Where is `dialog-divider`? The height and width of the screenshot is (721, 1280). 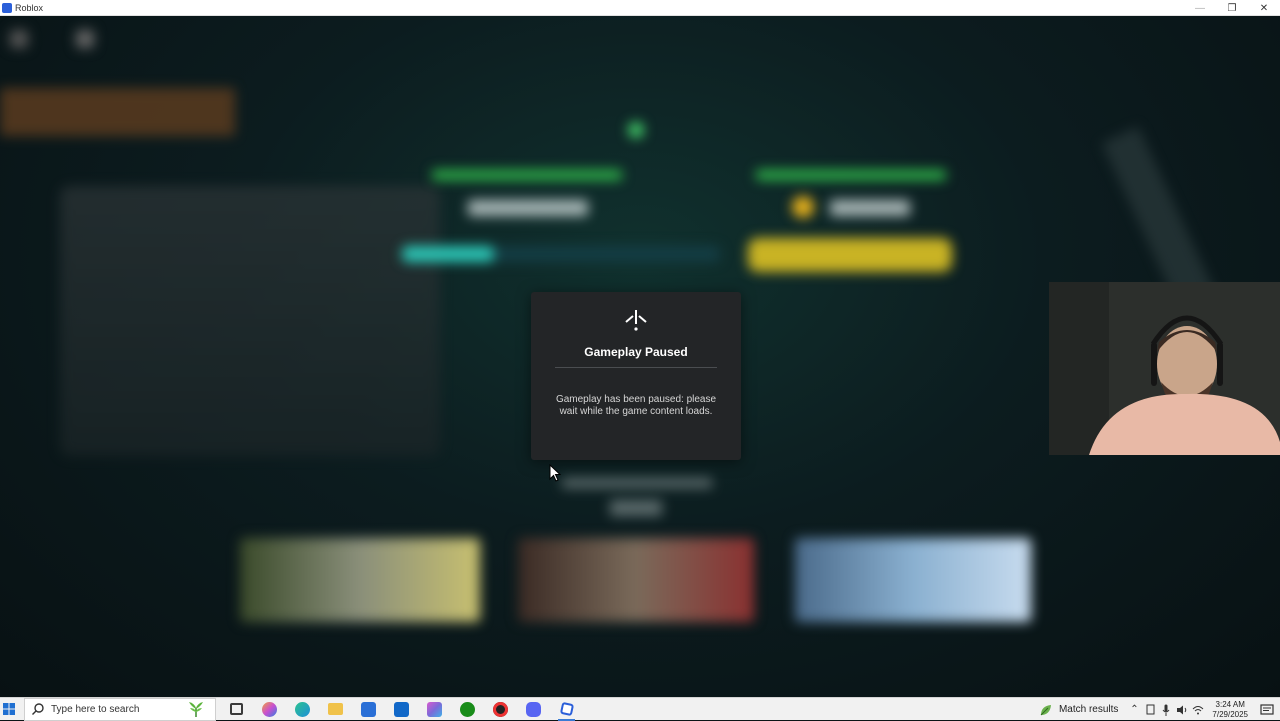
dialog-divider is located at coordinates (636, 367).